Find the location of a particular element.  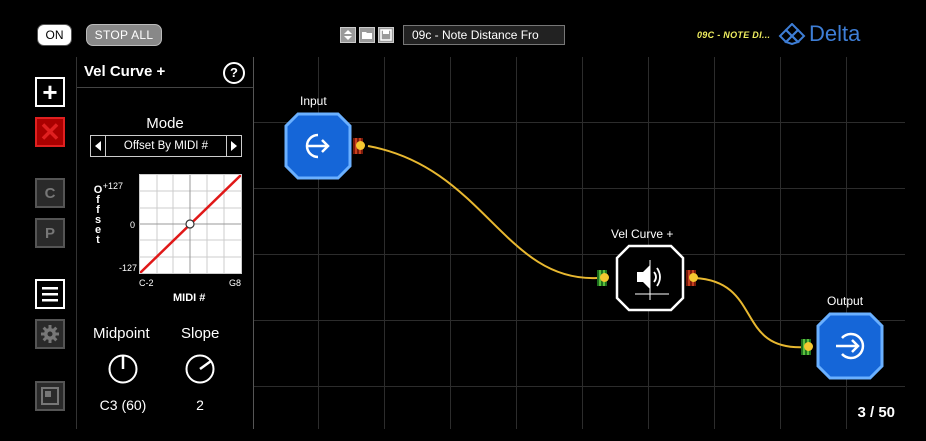

plot-y-tick: +127 is located at coordinates (112, 186).